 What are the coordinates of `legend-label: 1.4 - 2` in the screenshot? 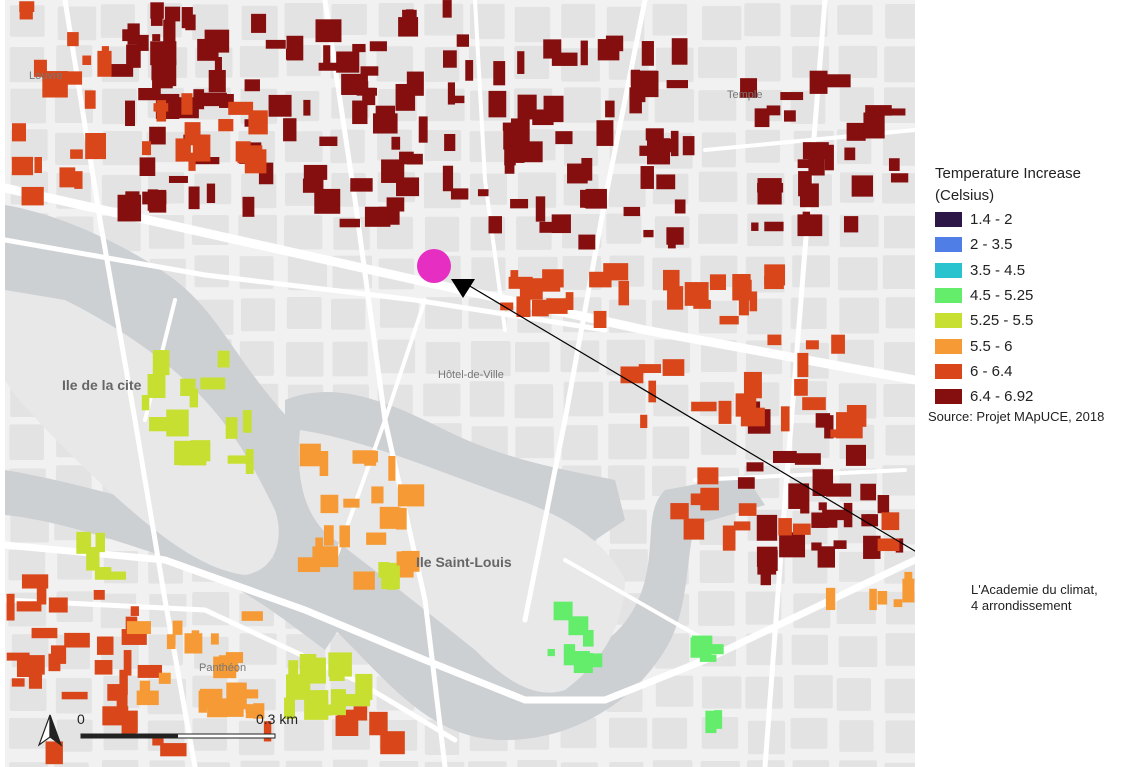 It's located at (991, 220).